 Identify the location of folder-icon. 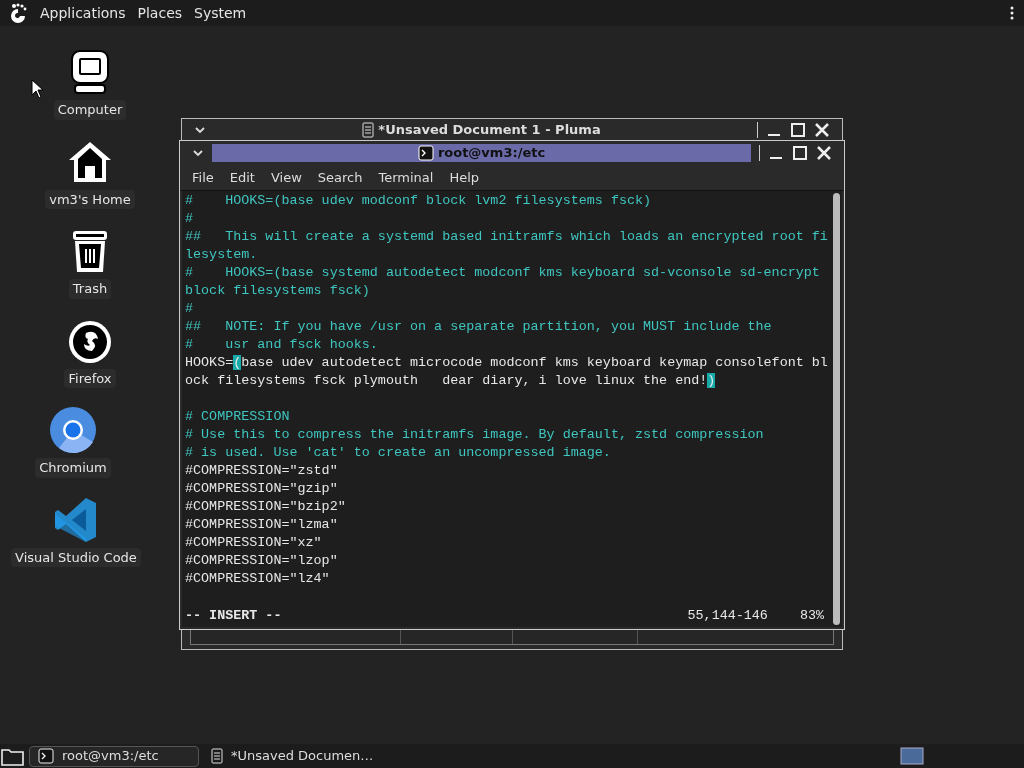
(13, 756).